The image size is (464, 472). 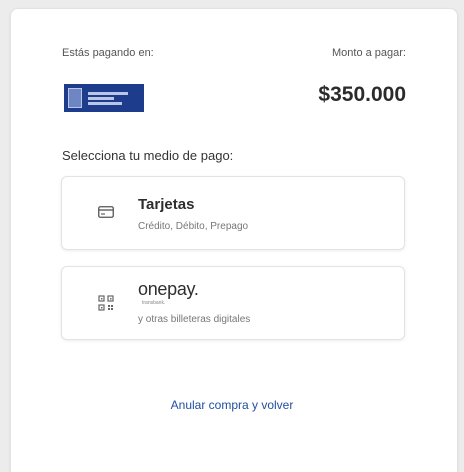 What do you see at coordinates (194, 319) in the screenshot?
I see `option-subtitle: y otras billeteras digitales` at bounding box center [194, 319].